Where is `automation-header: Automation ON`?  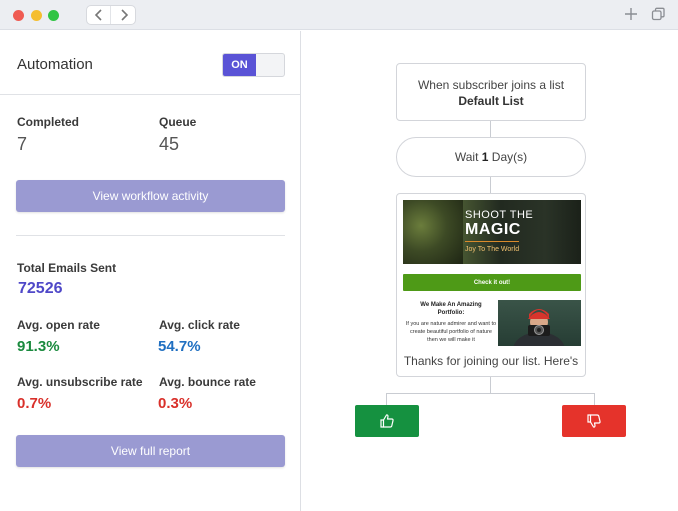 automation-header: Automation ON is located at coordinates (150, 63).